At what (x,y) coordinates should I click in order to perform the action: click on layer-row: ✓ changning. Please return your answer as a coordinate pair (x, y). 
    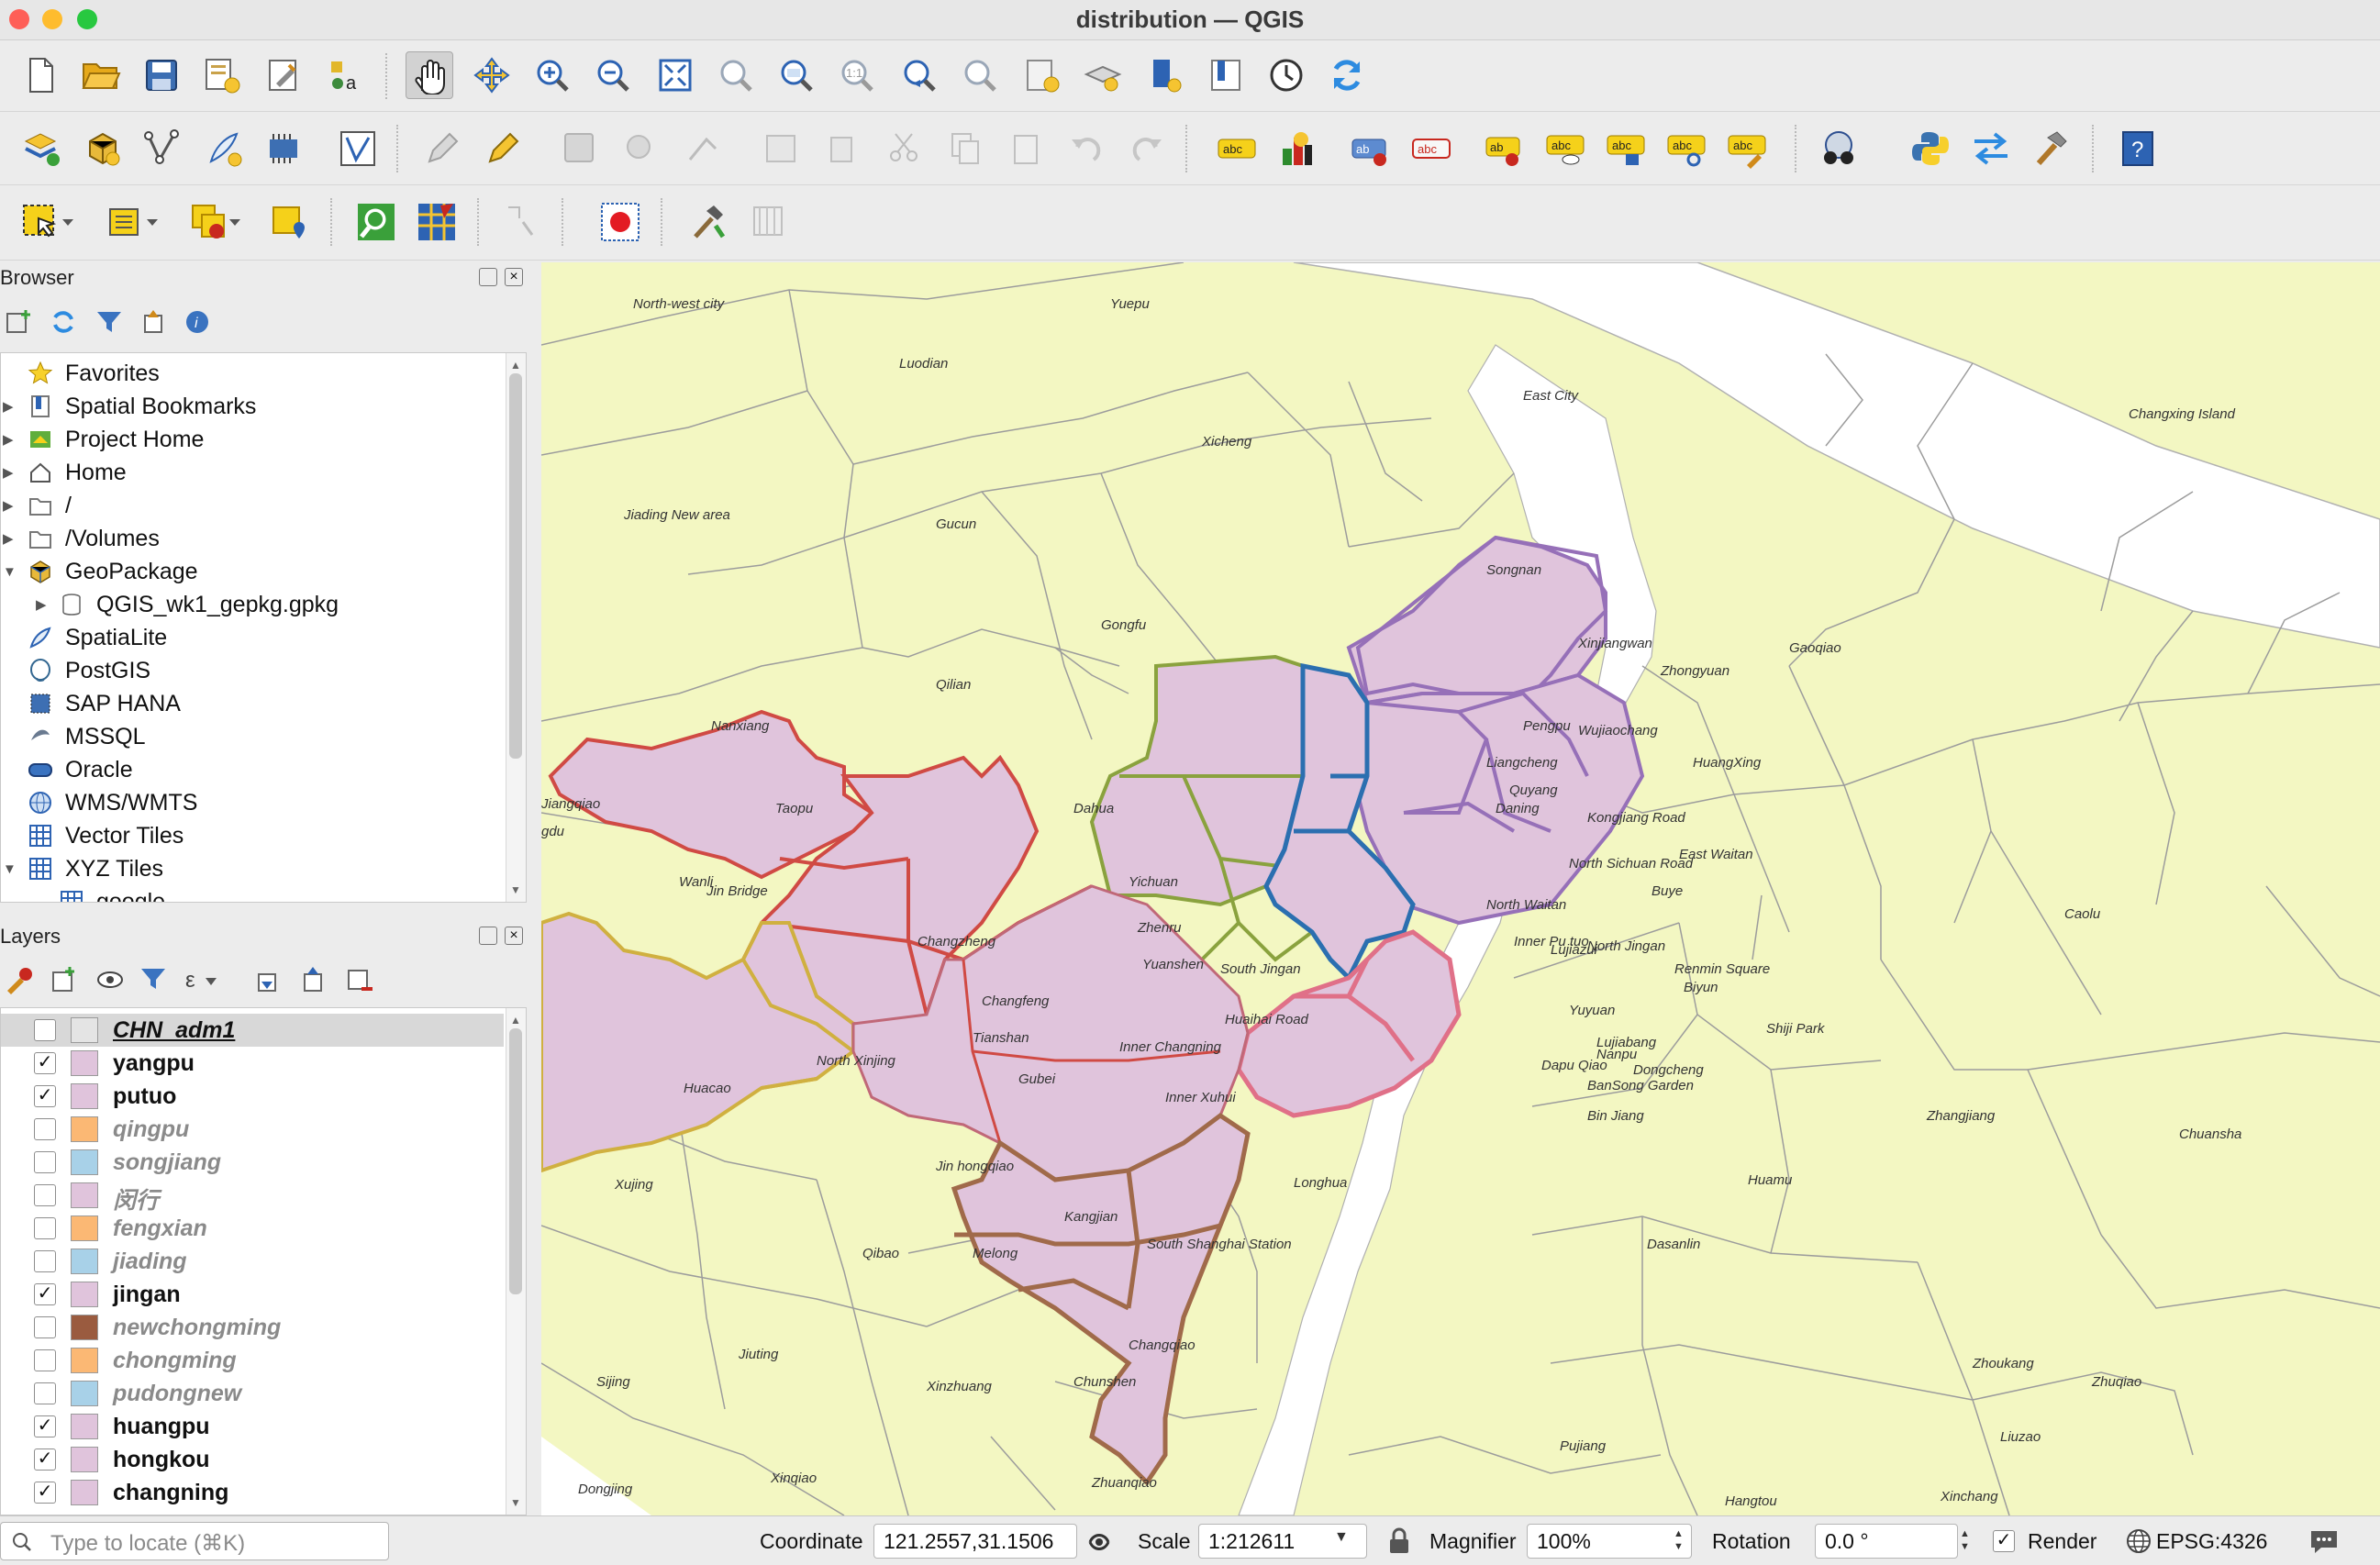
    Looking at the image, I should click on (252, 1492).